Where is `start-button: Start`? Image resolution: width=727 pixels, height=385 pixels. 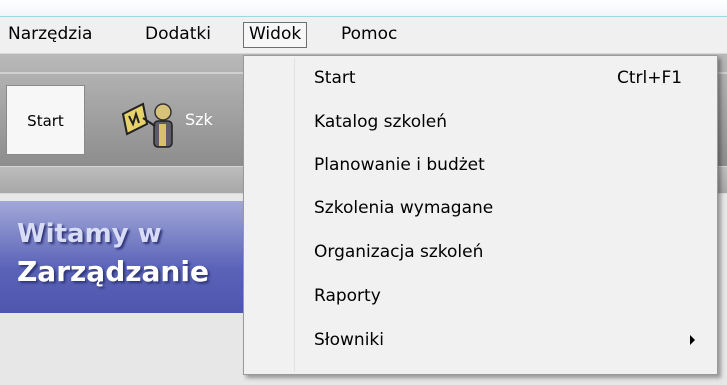
start-button: Start is located at coordinates (45, 120).